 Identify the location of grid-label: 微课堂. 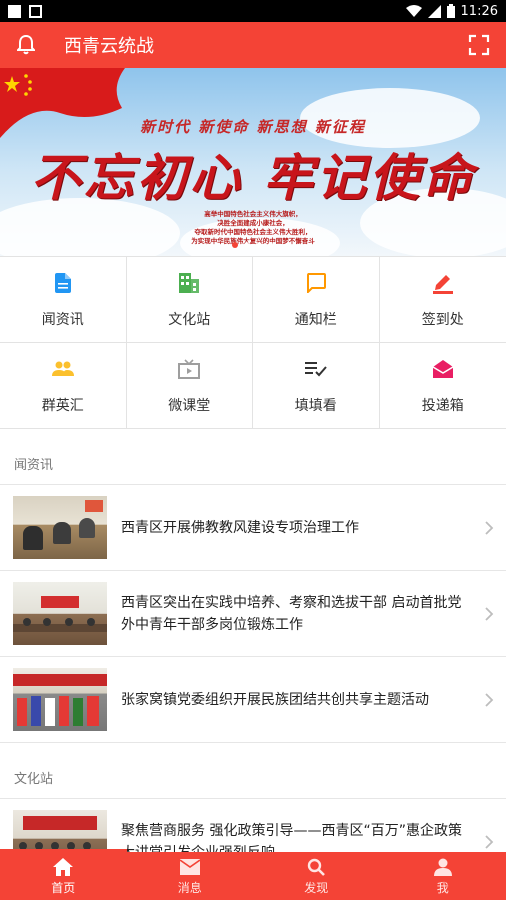
(189, 405).